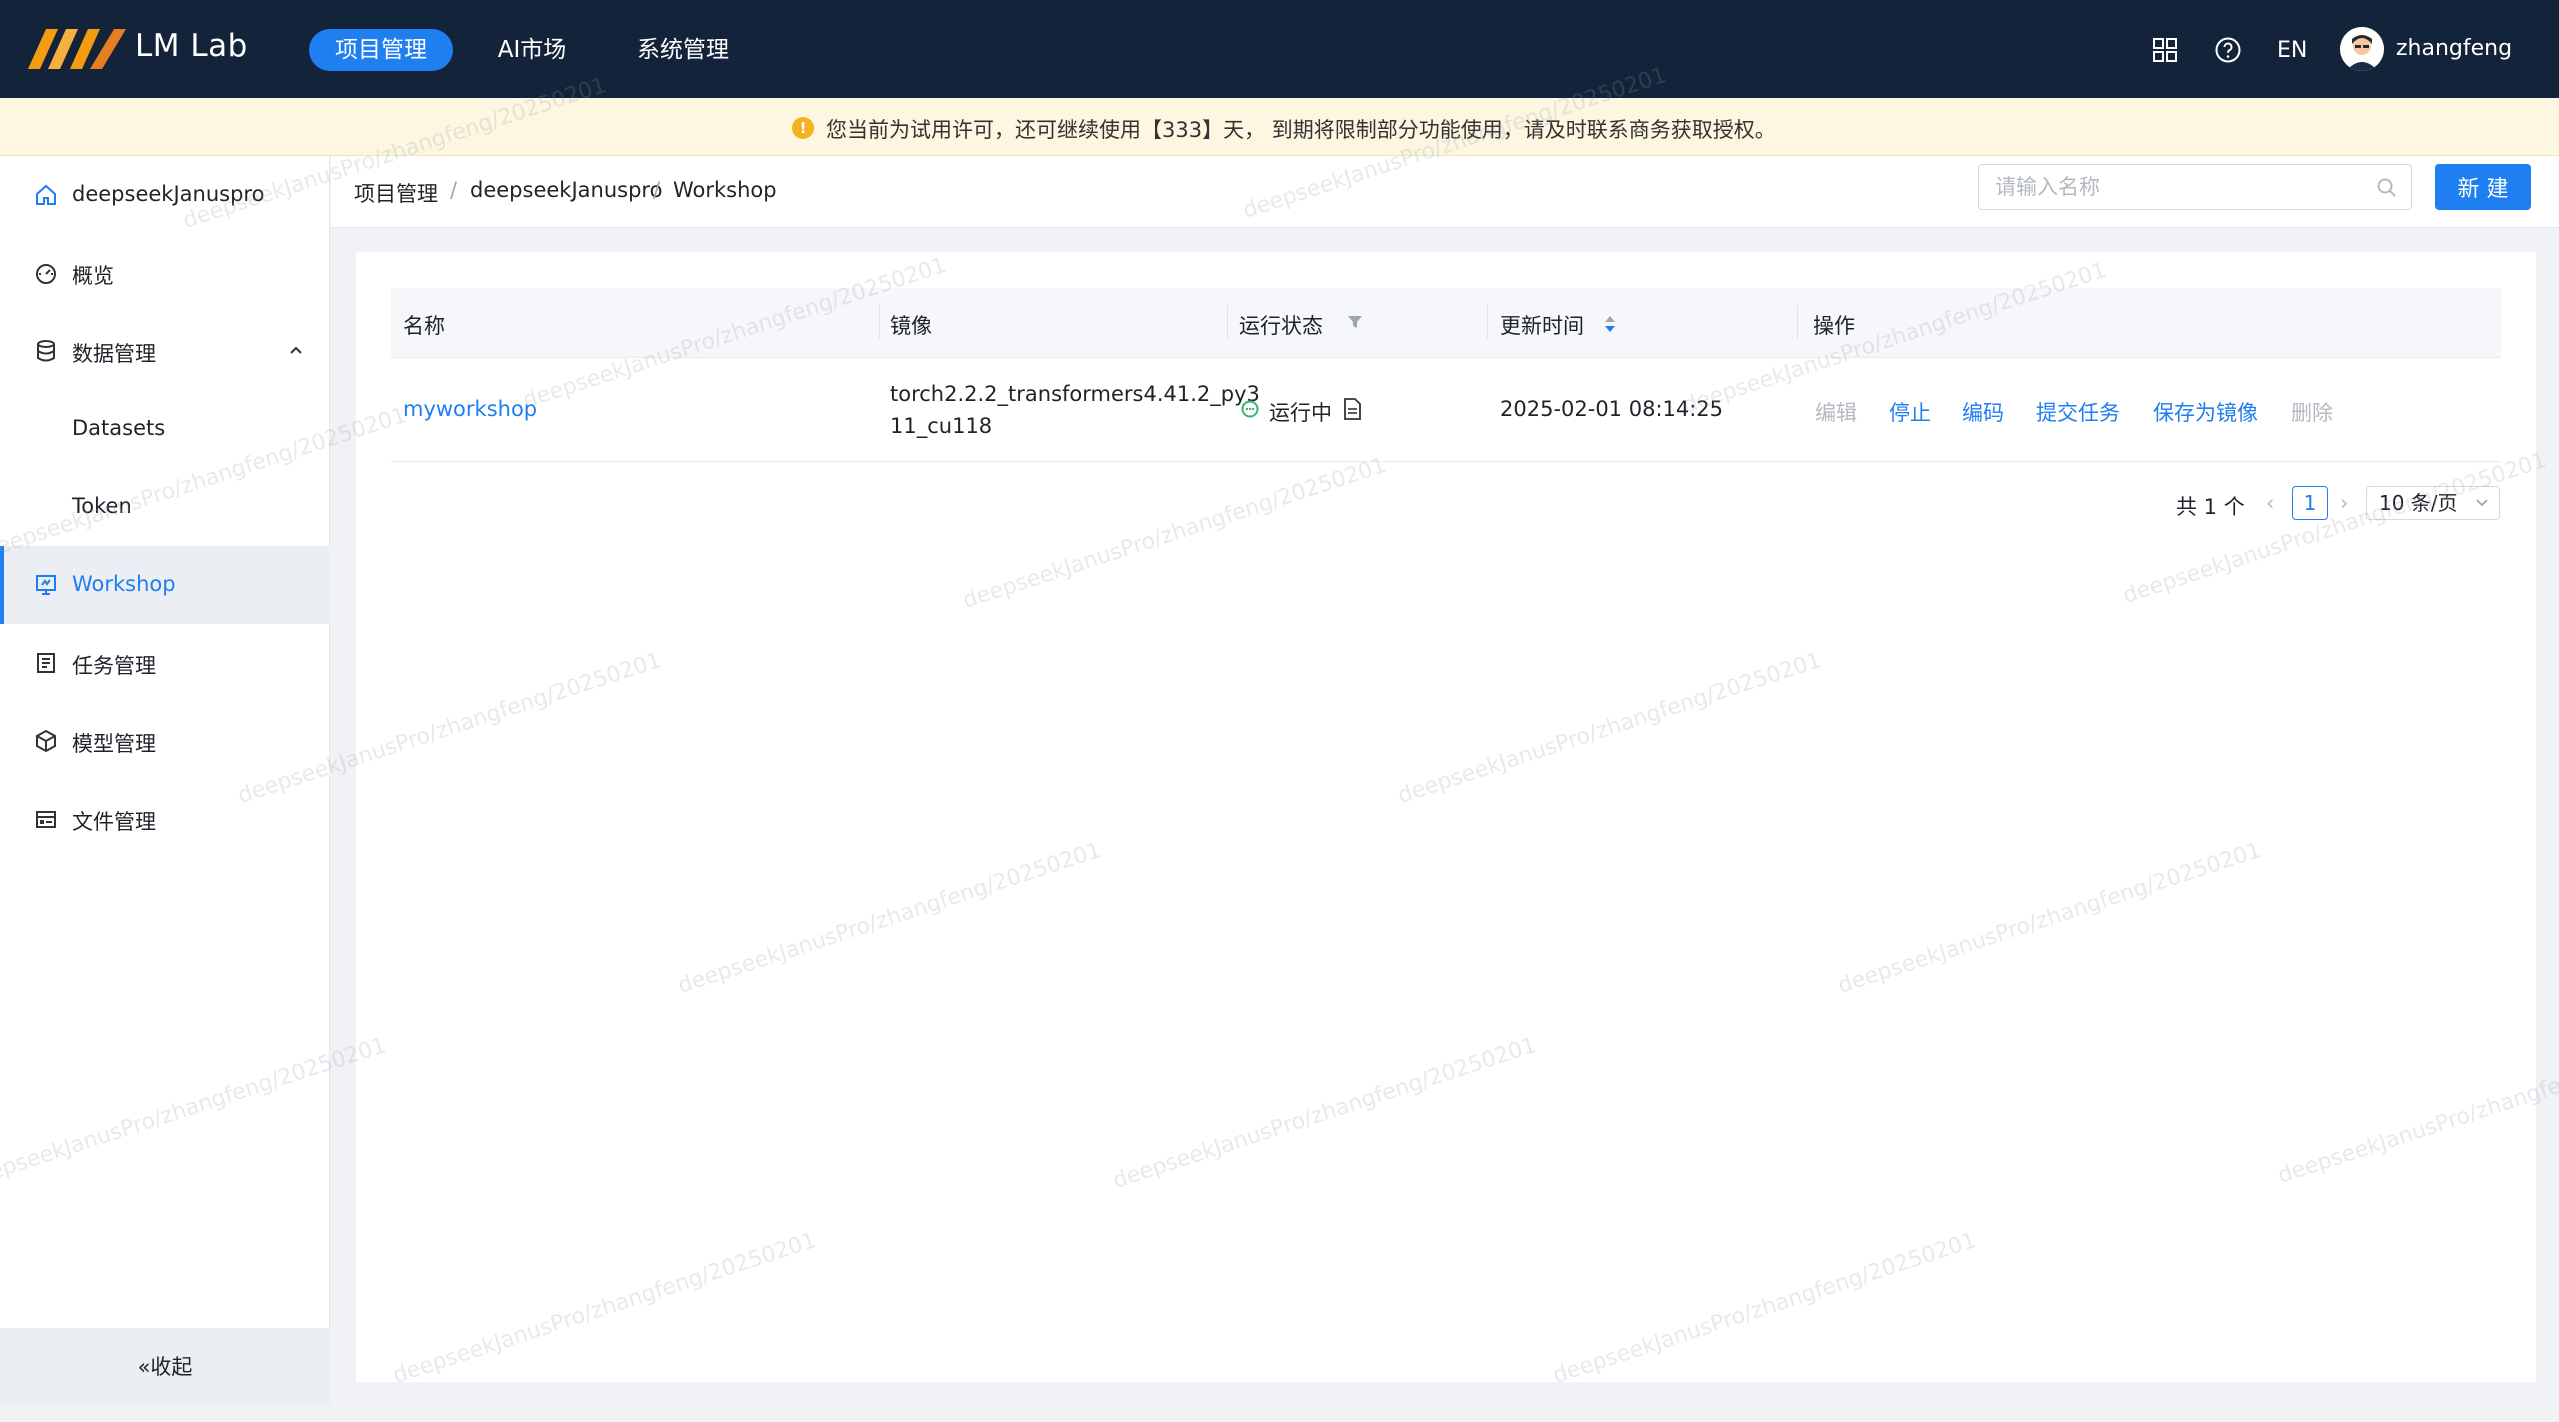 The image size is (2559, 1422). What do you see at coordinates (1983, 412) in the screenshot?
I see `code-action: 编码` at bounding box center [1983, 412].